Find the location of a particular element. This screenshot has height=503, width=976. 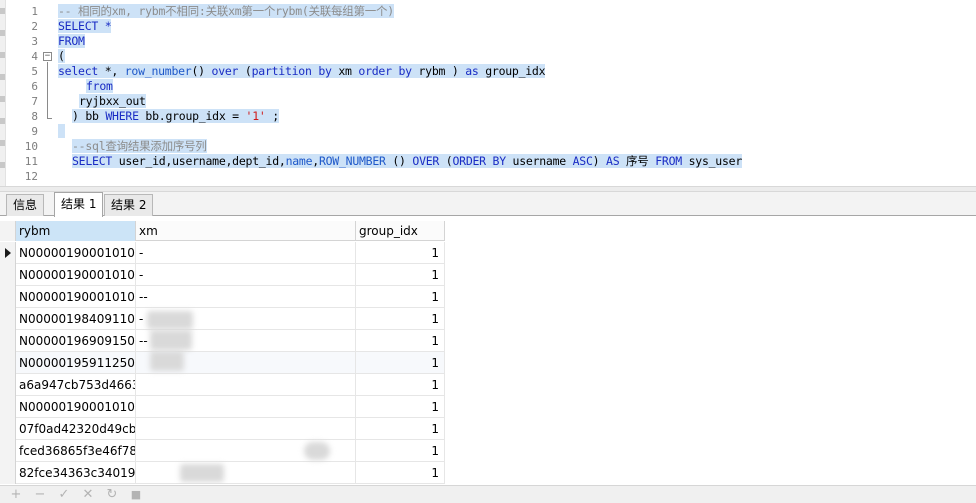

line-number: 12 is located at coordinates (31, 176).